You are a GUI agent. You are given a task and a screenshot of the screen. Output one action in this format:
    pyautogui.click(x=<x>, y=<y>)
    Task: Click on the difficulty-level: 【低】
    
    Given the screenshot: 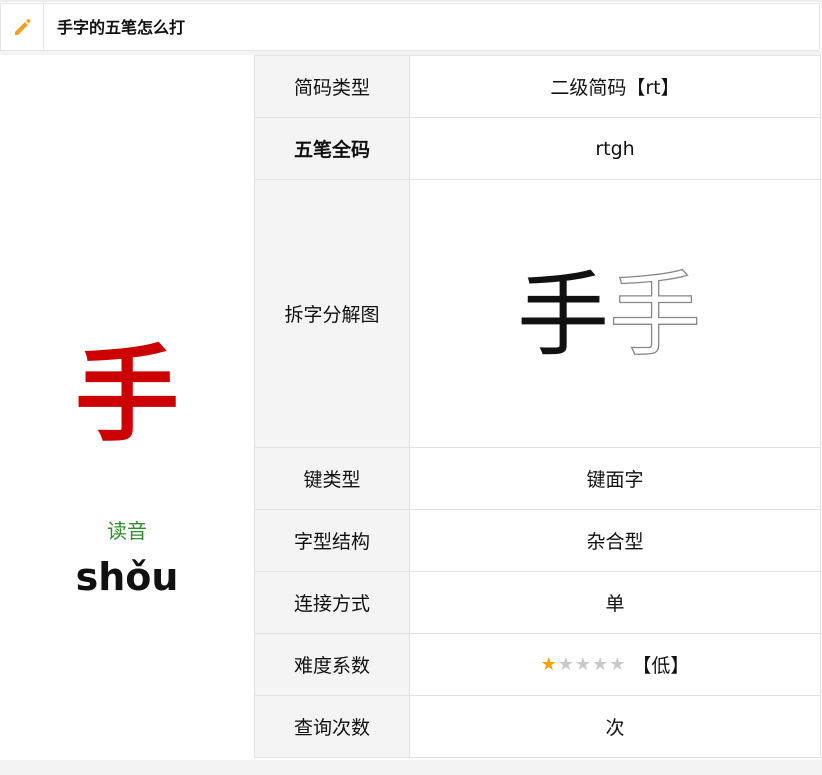 What is the action you would take?
    pyautogui.click(x=661, y=666)
    